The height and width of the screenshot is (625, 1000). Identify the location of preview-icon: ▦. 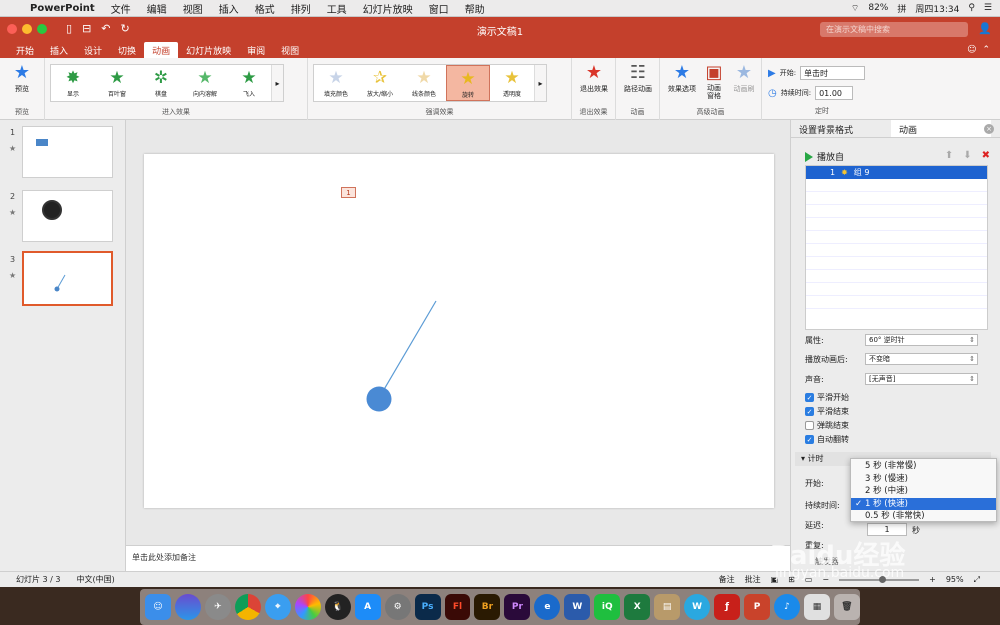
(816, 607).